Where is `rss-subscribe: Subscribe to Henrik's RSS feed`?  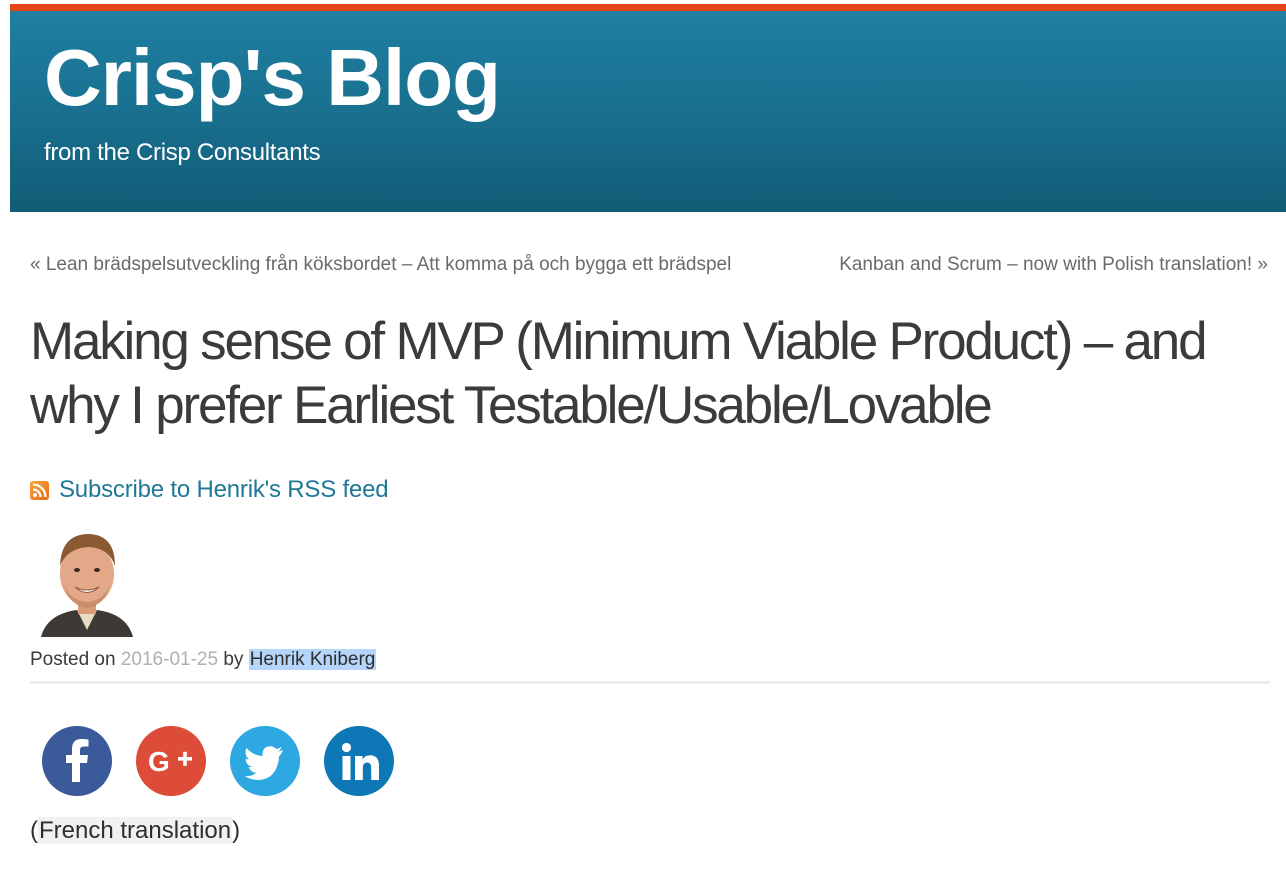 rss-subscribe: Subscribe to Henrik's RSS feed is located at coordinates (209, 490).